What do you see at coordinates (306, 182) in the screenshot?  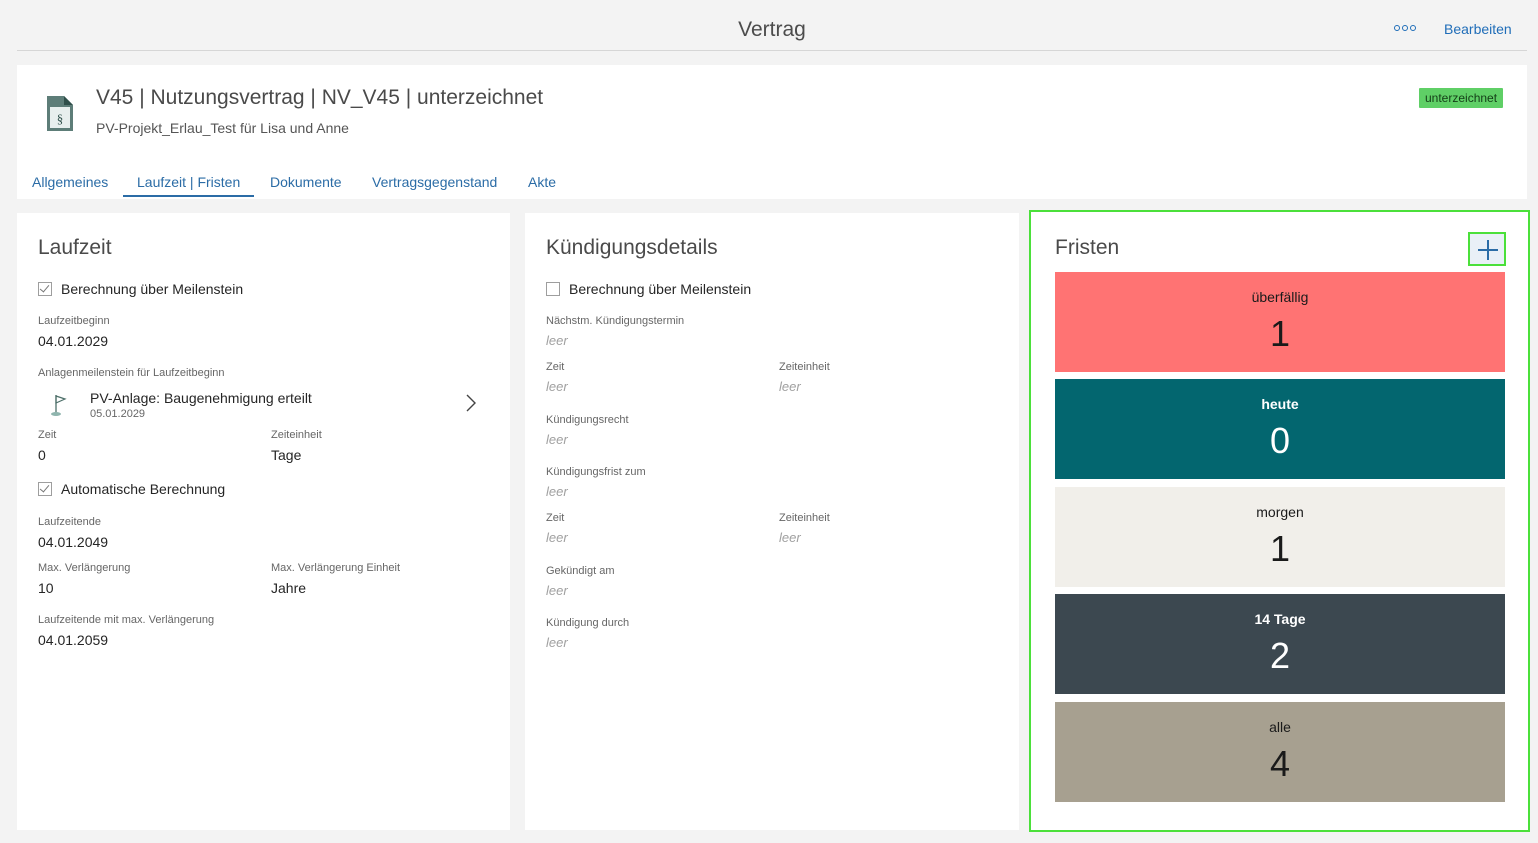 I see `tab-dokumente: Dokumente` at bounding box center [306, 182].